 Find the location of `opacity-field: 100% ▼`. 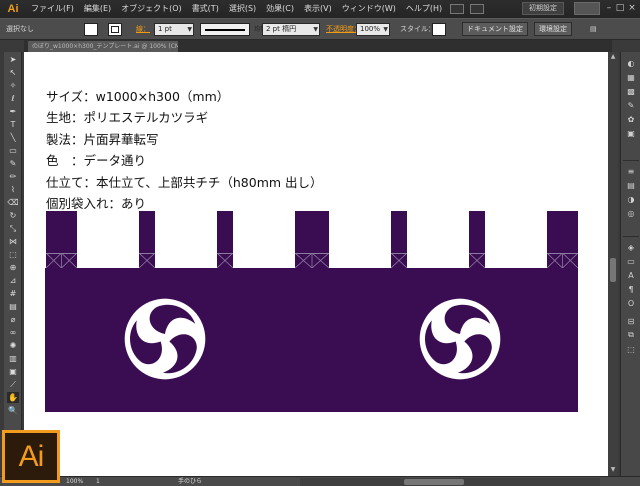

opacity-field: 100% ▼ is located at coordinates (373, 29).